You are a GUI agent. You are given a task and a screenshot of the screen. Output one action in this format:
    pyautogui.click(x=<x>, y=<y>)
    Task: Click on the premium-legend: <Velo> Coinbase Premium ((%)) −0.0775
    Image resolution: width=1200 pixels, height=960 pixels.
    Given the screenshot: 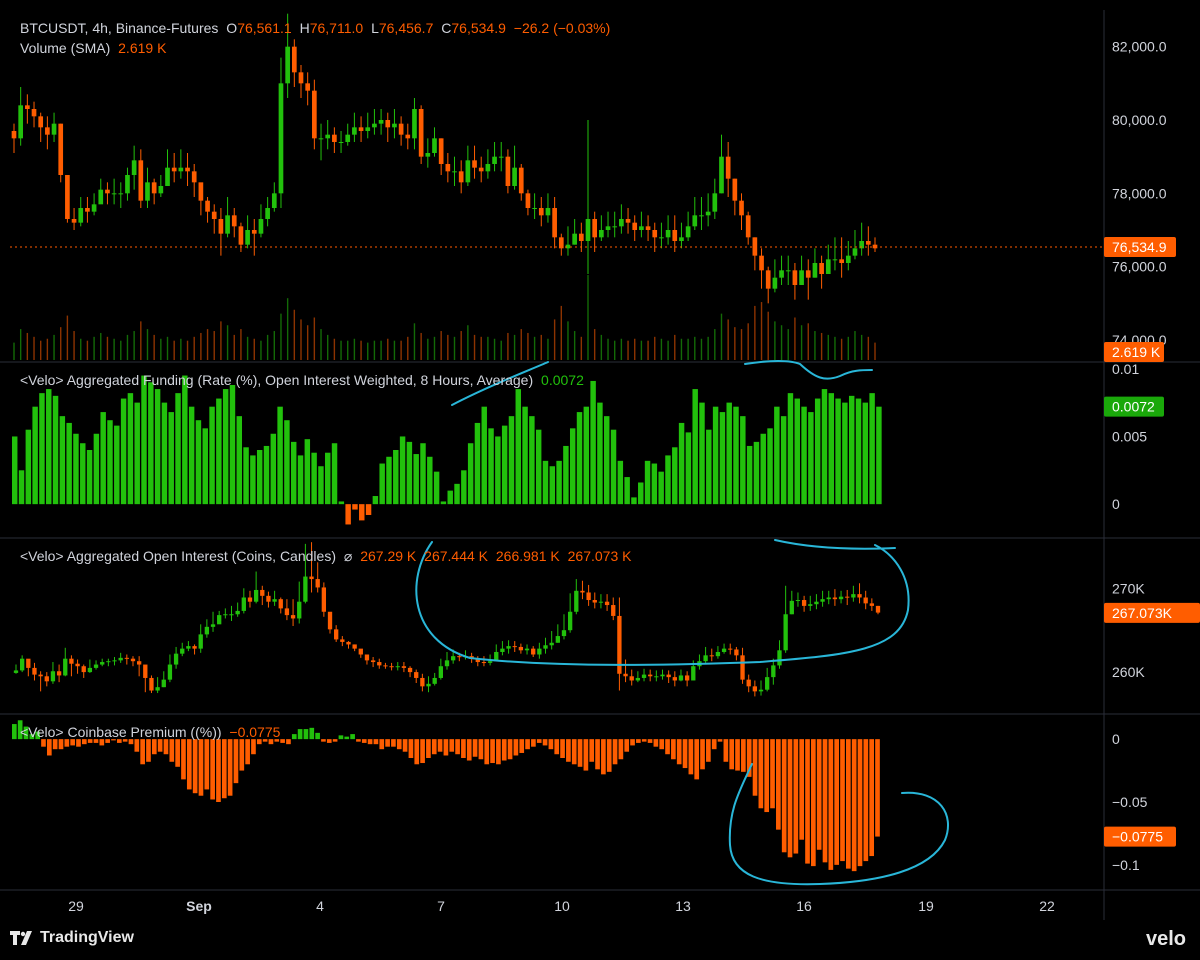 What is the action you would take?
    pyautogui.click(x=152, y=732)
    